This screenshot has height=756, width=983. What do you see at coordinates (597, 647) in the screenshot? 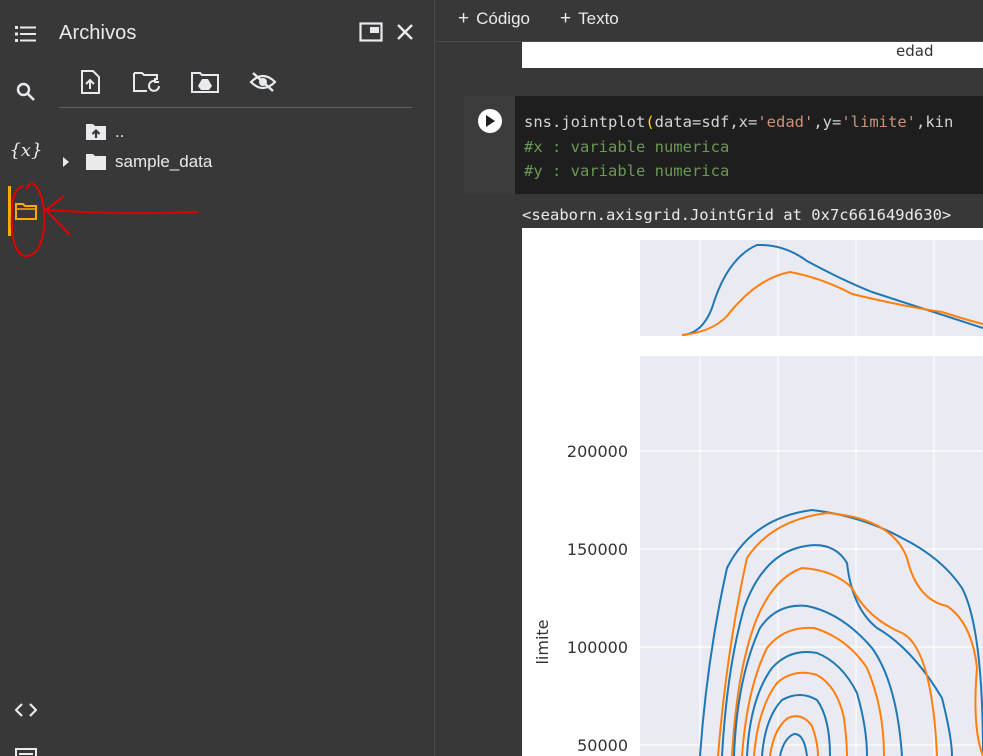
I see `y-tick-label: 100000` at bounding box center [597, 647].